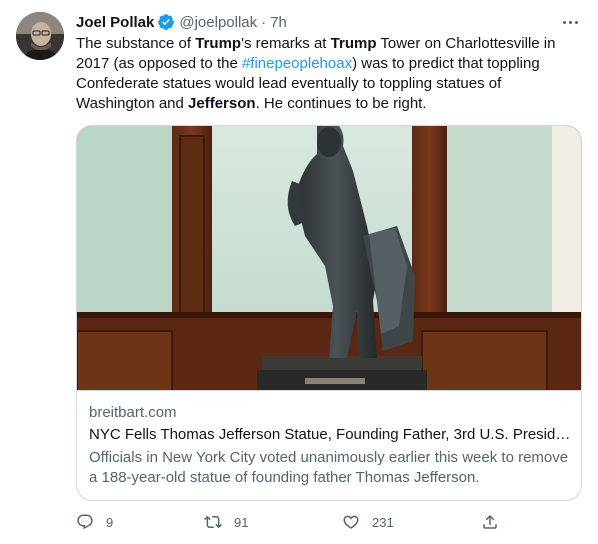 The width and height of the screenshot is (598, 544). Describe the element at coordinates (278, 22) in the screenshot. I see `tweet-timestamp: 7h` at that location.